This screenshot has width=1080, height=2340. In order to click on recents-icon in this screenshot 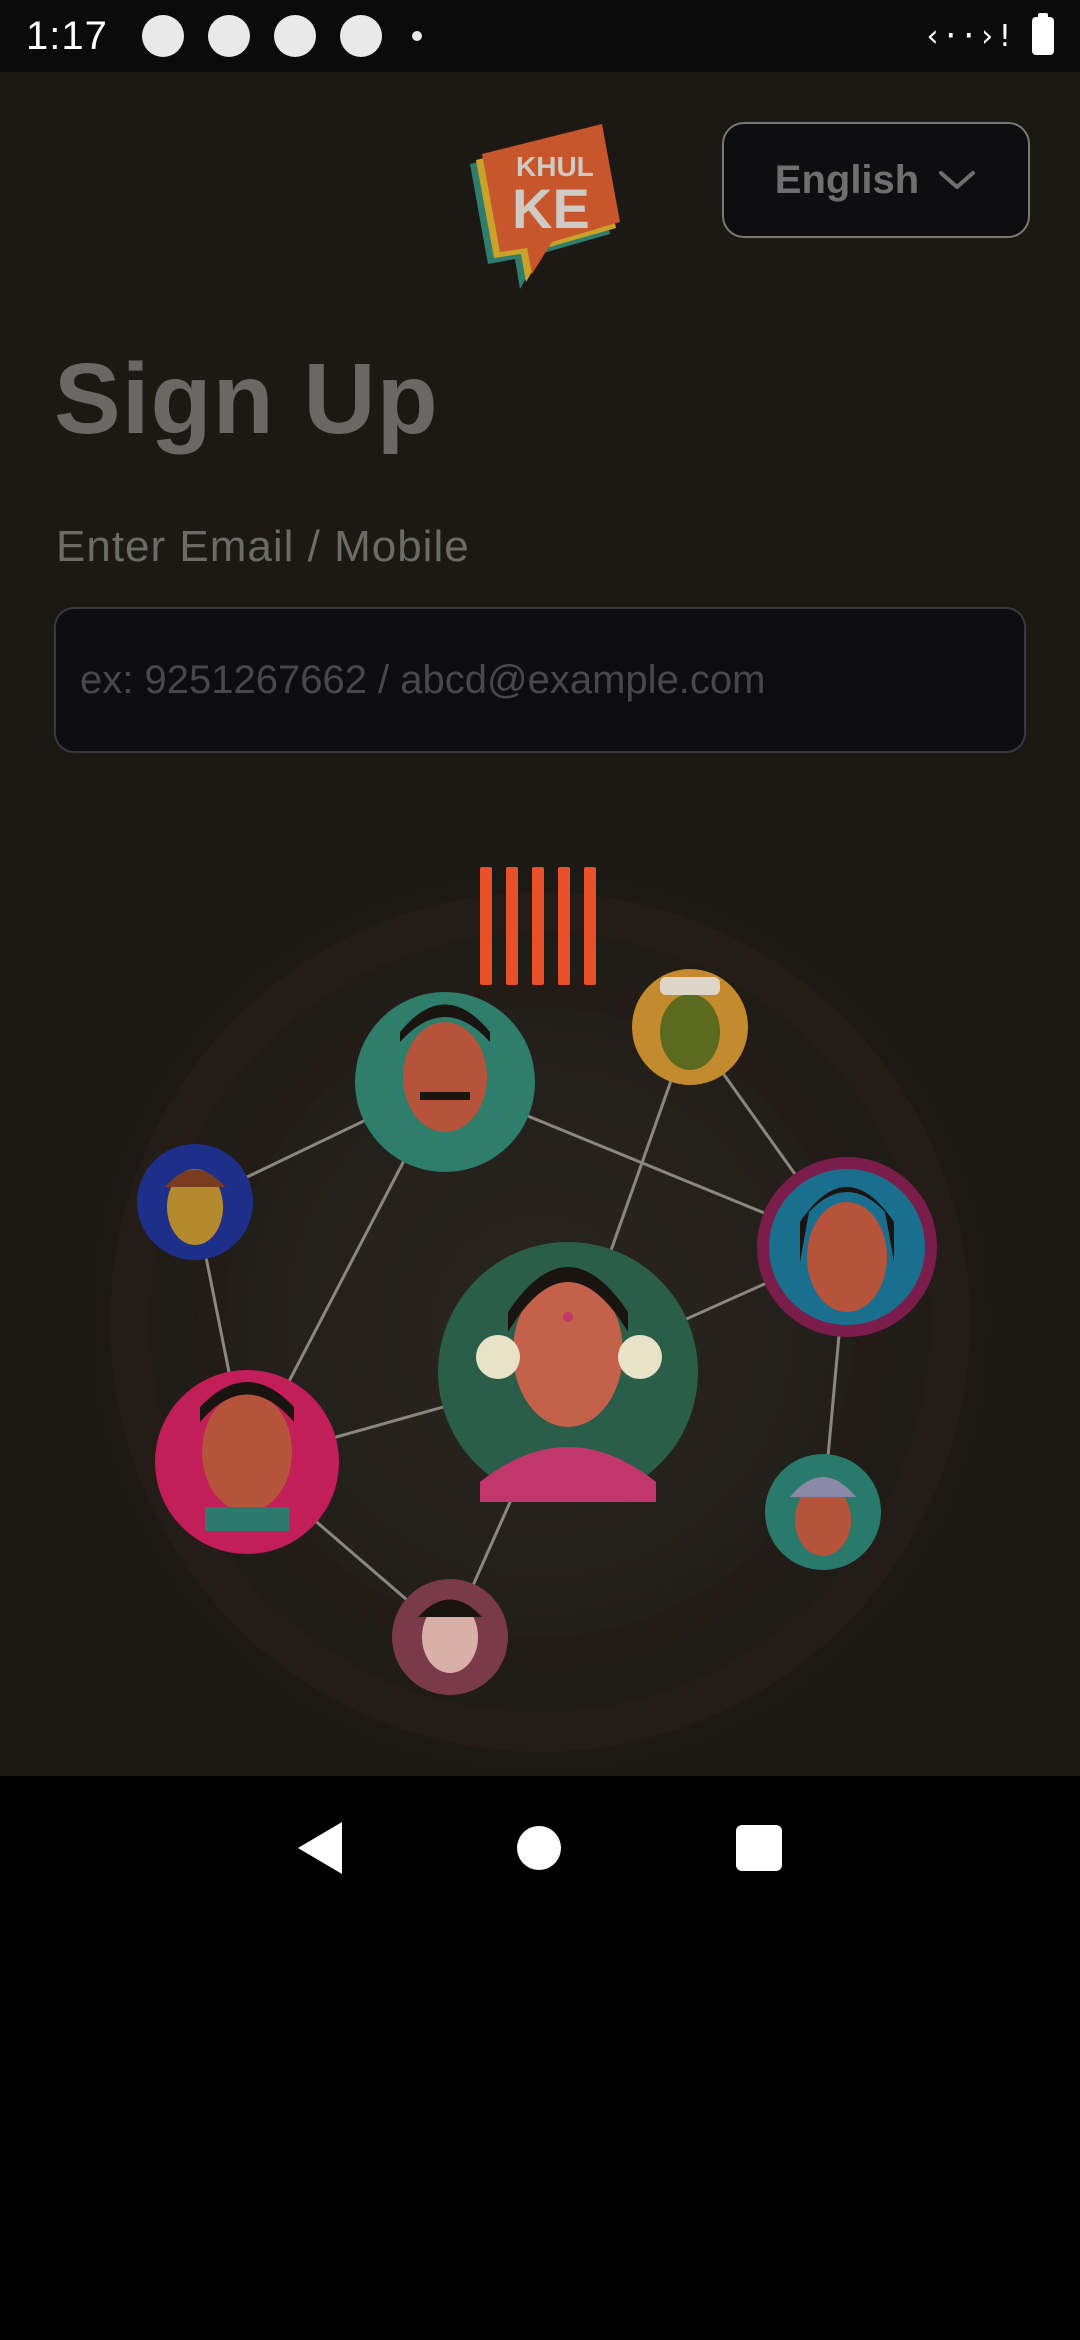, I will do `click(759, 1848)`.